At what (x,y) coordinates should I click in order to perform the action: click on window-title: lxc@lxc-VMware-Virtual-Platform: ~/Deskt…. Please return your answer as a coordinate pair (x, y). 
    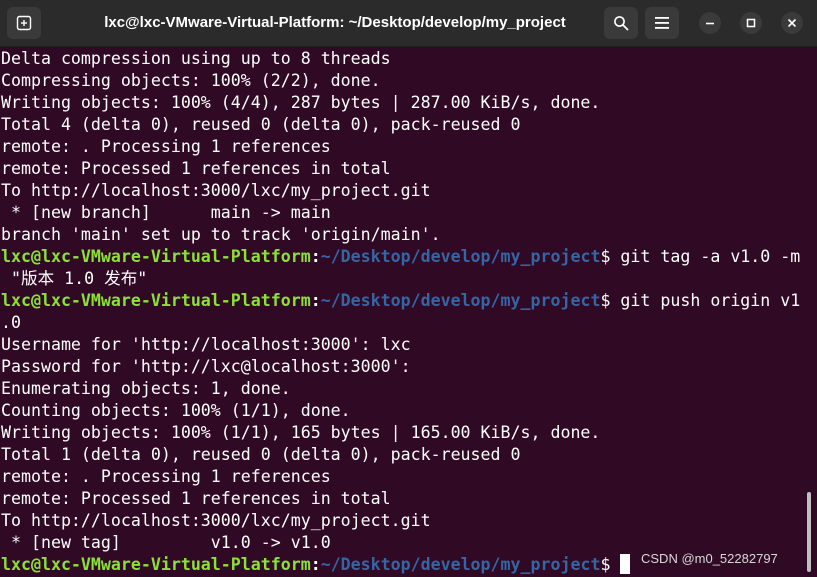
    Looking at the image, I should click on (335, 22).